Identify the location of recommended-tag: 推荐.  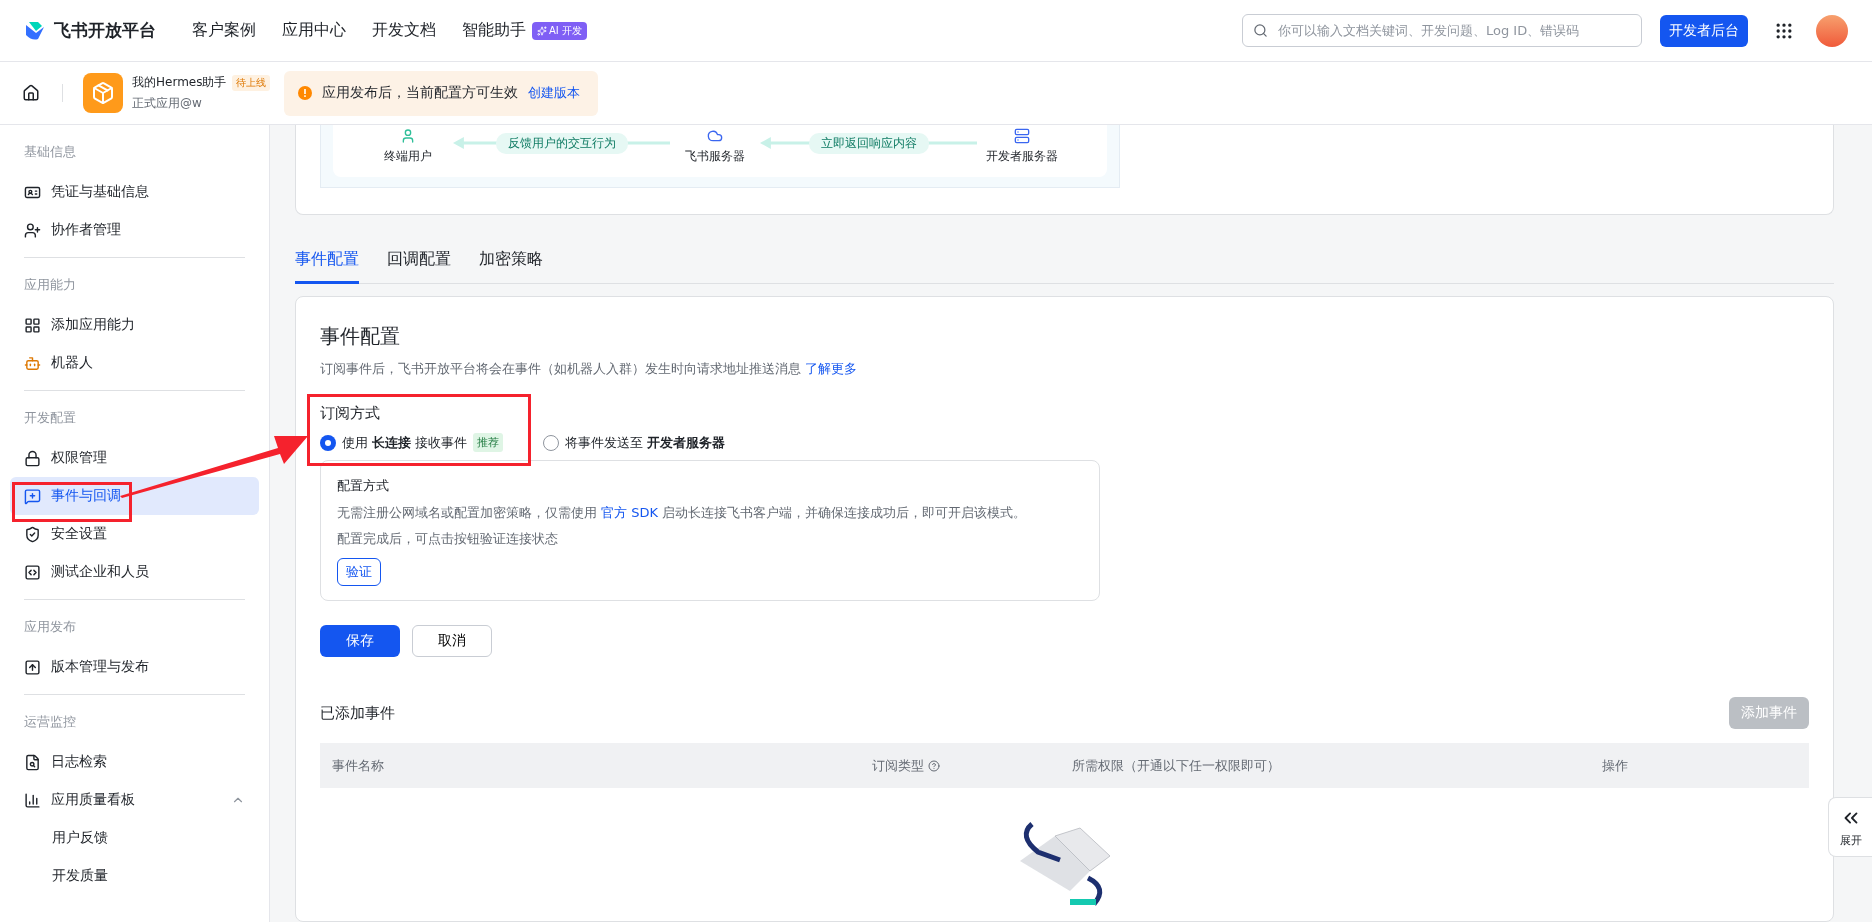
(488, 442).